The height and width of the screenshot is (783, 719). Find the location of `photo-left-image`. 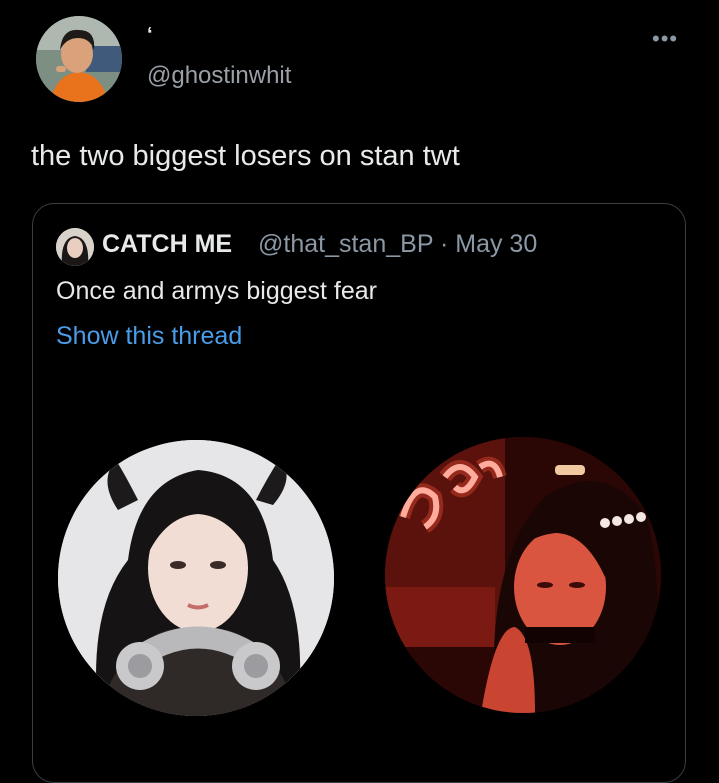

photo-left-image is located at coordinates (196, 578).